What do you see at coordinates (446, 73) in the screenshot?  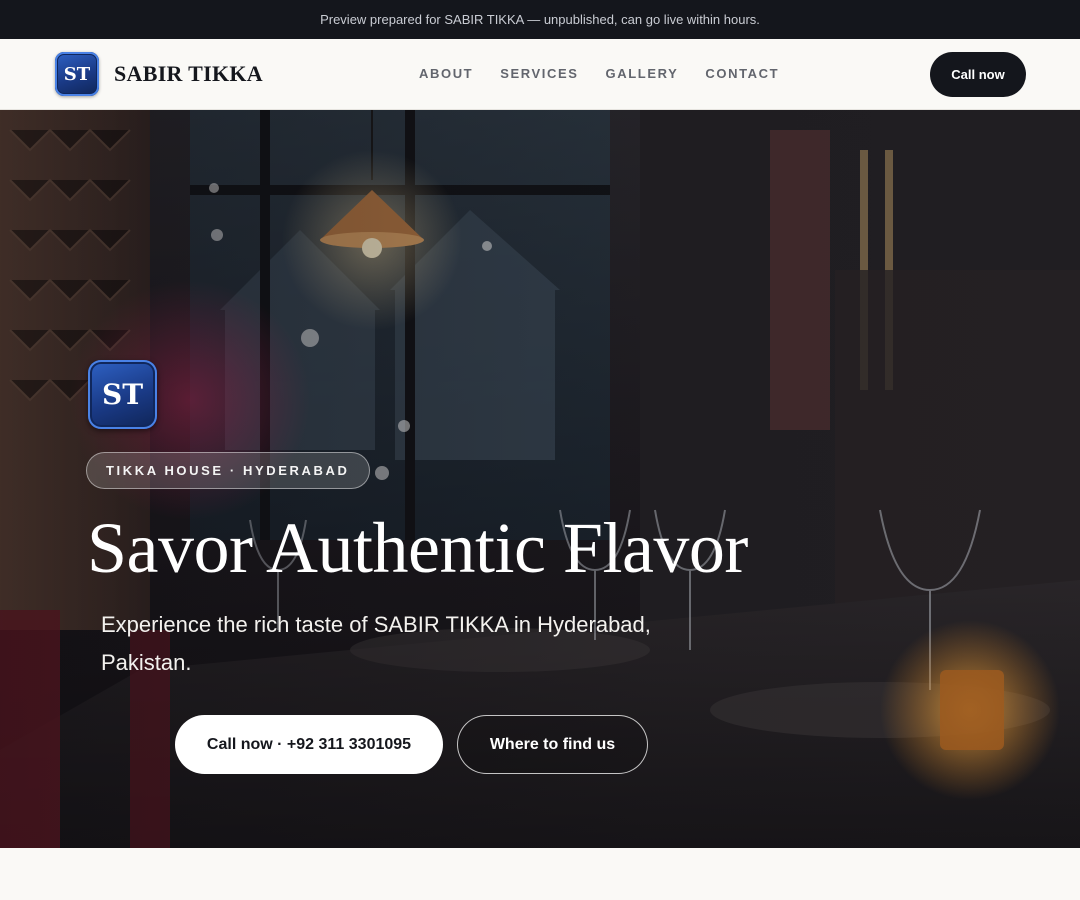 I see `nav-link-about: ABOUT` at bounding box center [446, 73].